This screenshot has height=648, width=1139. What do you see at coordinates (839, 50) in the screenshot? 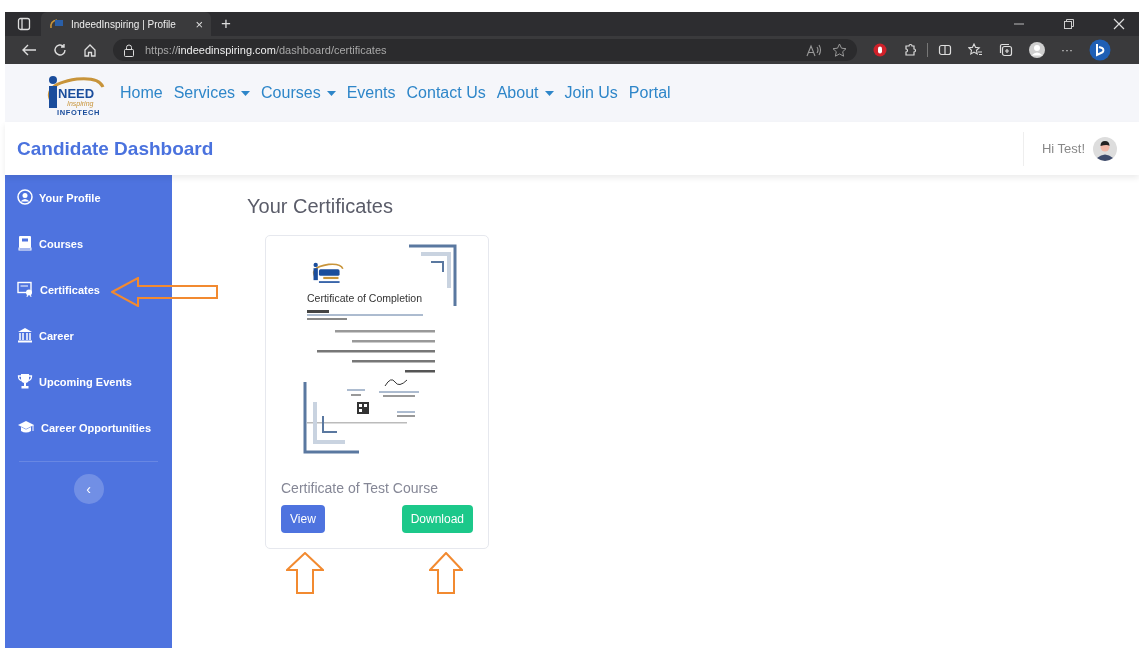
I see `star-icon` at bounding box center [839, 50].